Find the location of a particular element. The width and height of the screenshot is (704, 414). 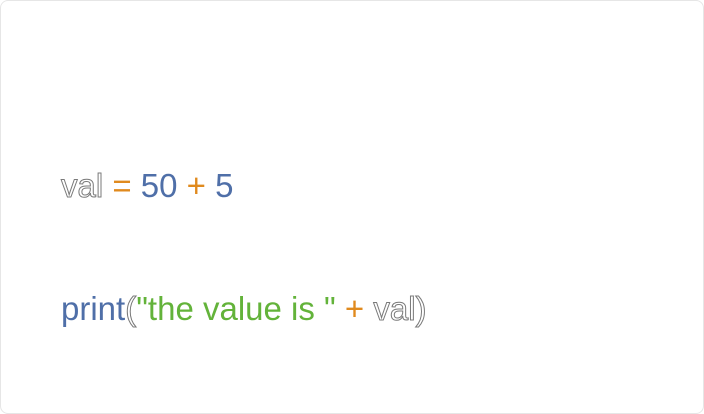

paren-open: ( is located at coordinates (131, 309).